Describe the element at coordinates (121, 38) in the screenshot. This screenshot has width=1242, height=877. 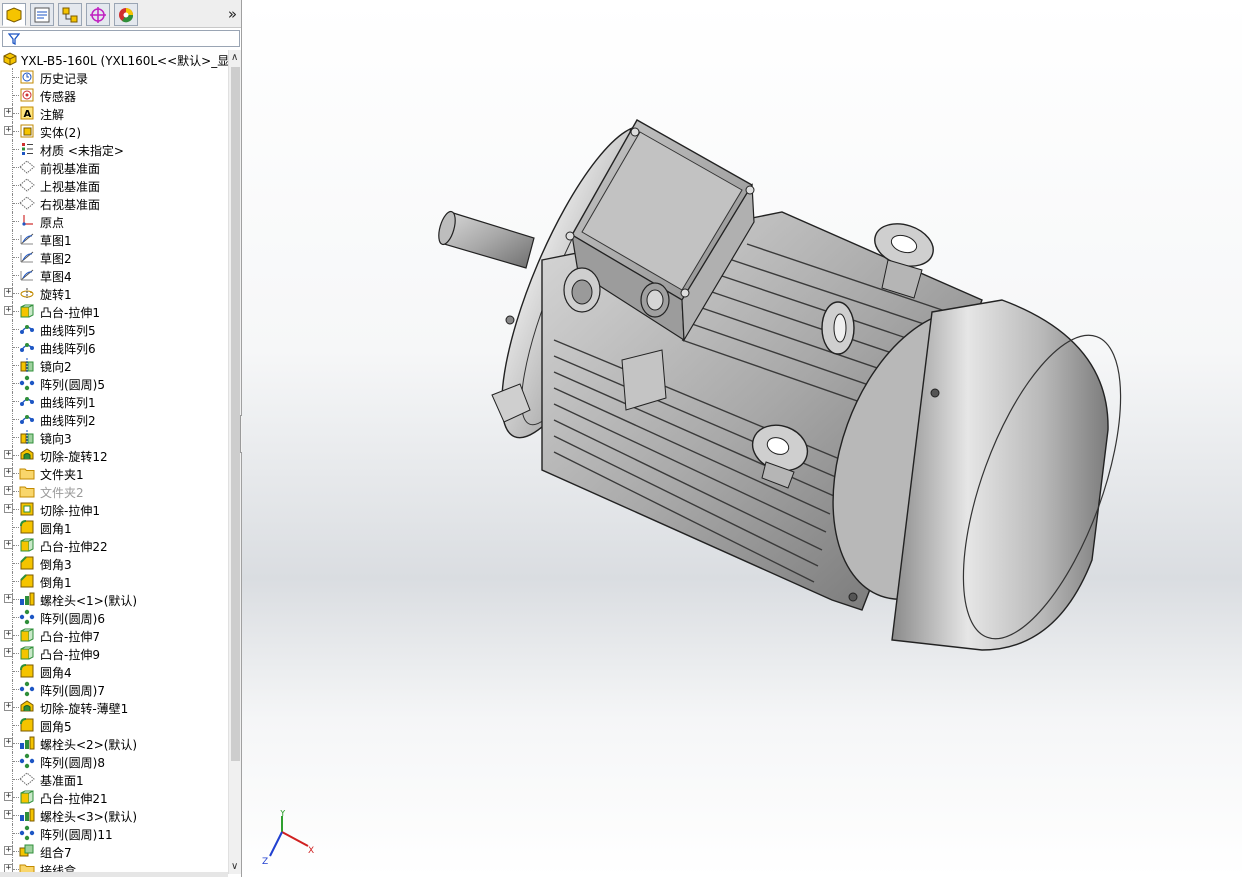
I see `feature-filter-input` at that location.